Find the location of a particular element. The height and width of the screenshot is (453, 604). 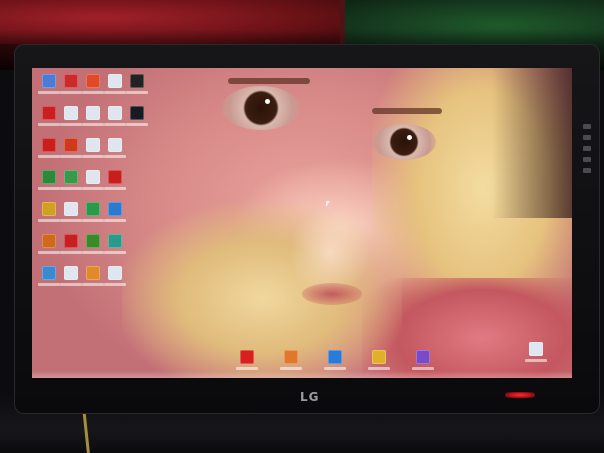

monitor-side-buttons is located at coordinates (587, 148).